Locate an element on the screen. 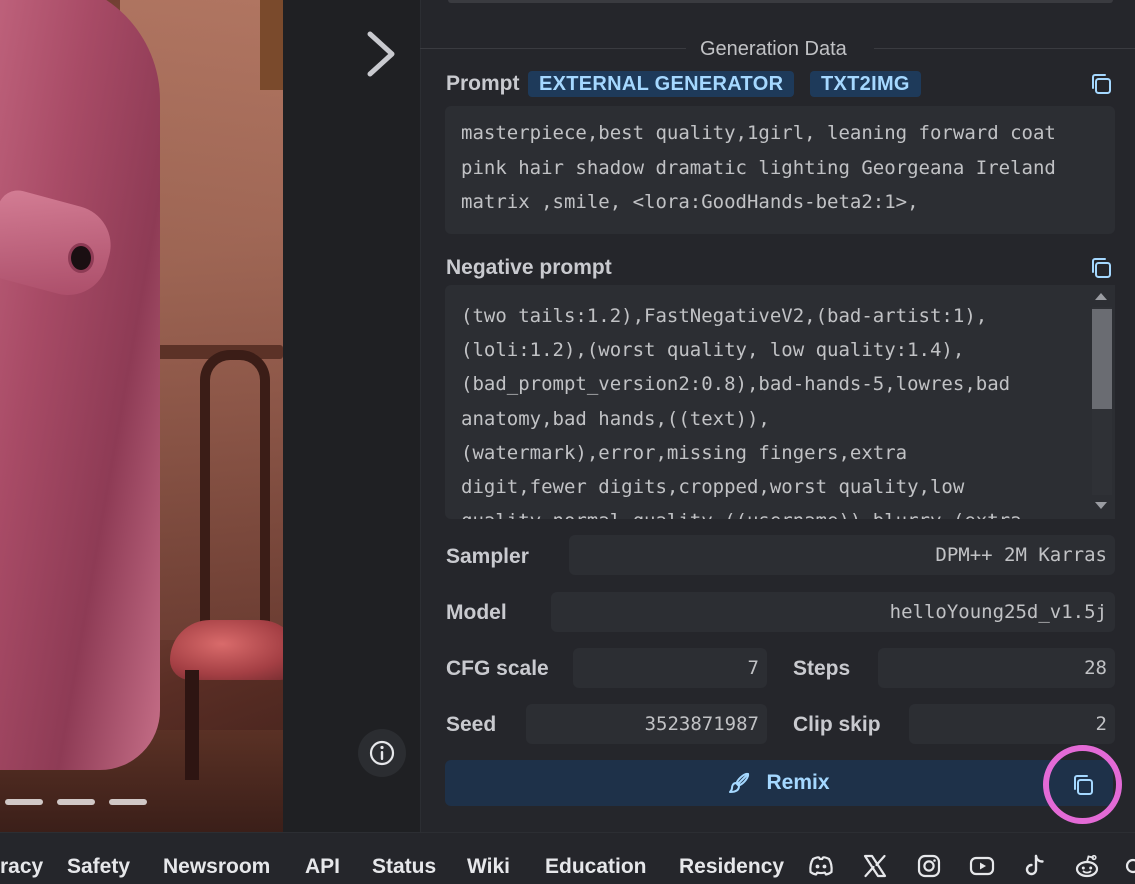 Image resolution: width=1135 pixels, height=884 pixels. section-divider-right is located at coordinates (1004, 48).